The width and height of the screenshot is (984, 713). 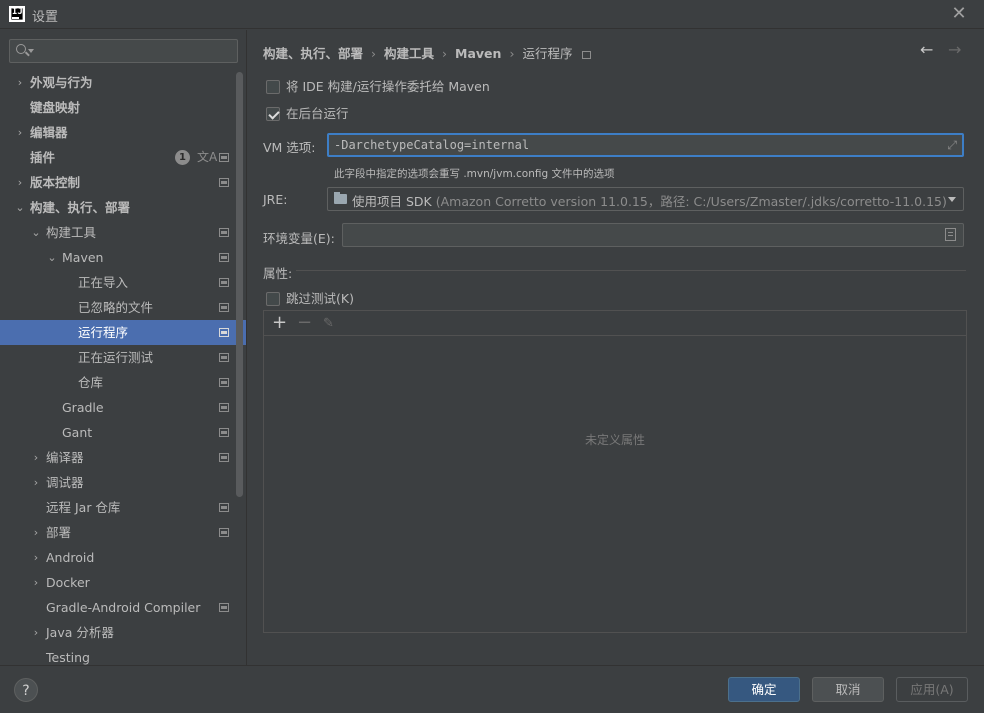 I want to click on sidebar-scrollbar, so click(x=239, y=284).